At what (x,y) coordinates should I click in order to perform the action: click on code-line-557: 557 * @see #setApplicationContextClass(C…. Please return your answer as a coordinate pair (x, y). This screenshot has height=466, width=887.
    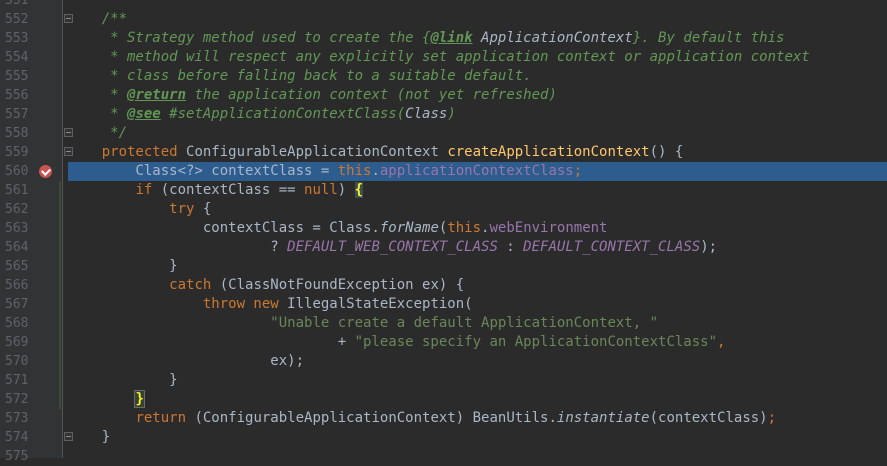
    Looking at the image, I should click on (443, 114).